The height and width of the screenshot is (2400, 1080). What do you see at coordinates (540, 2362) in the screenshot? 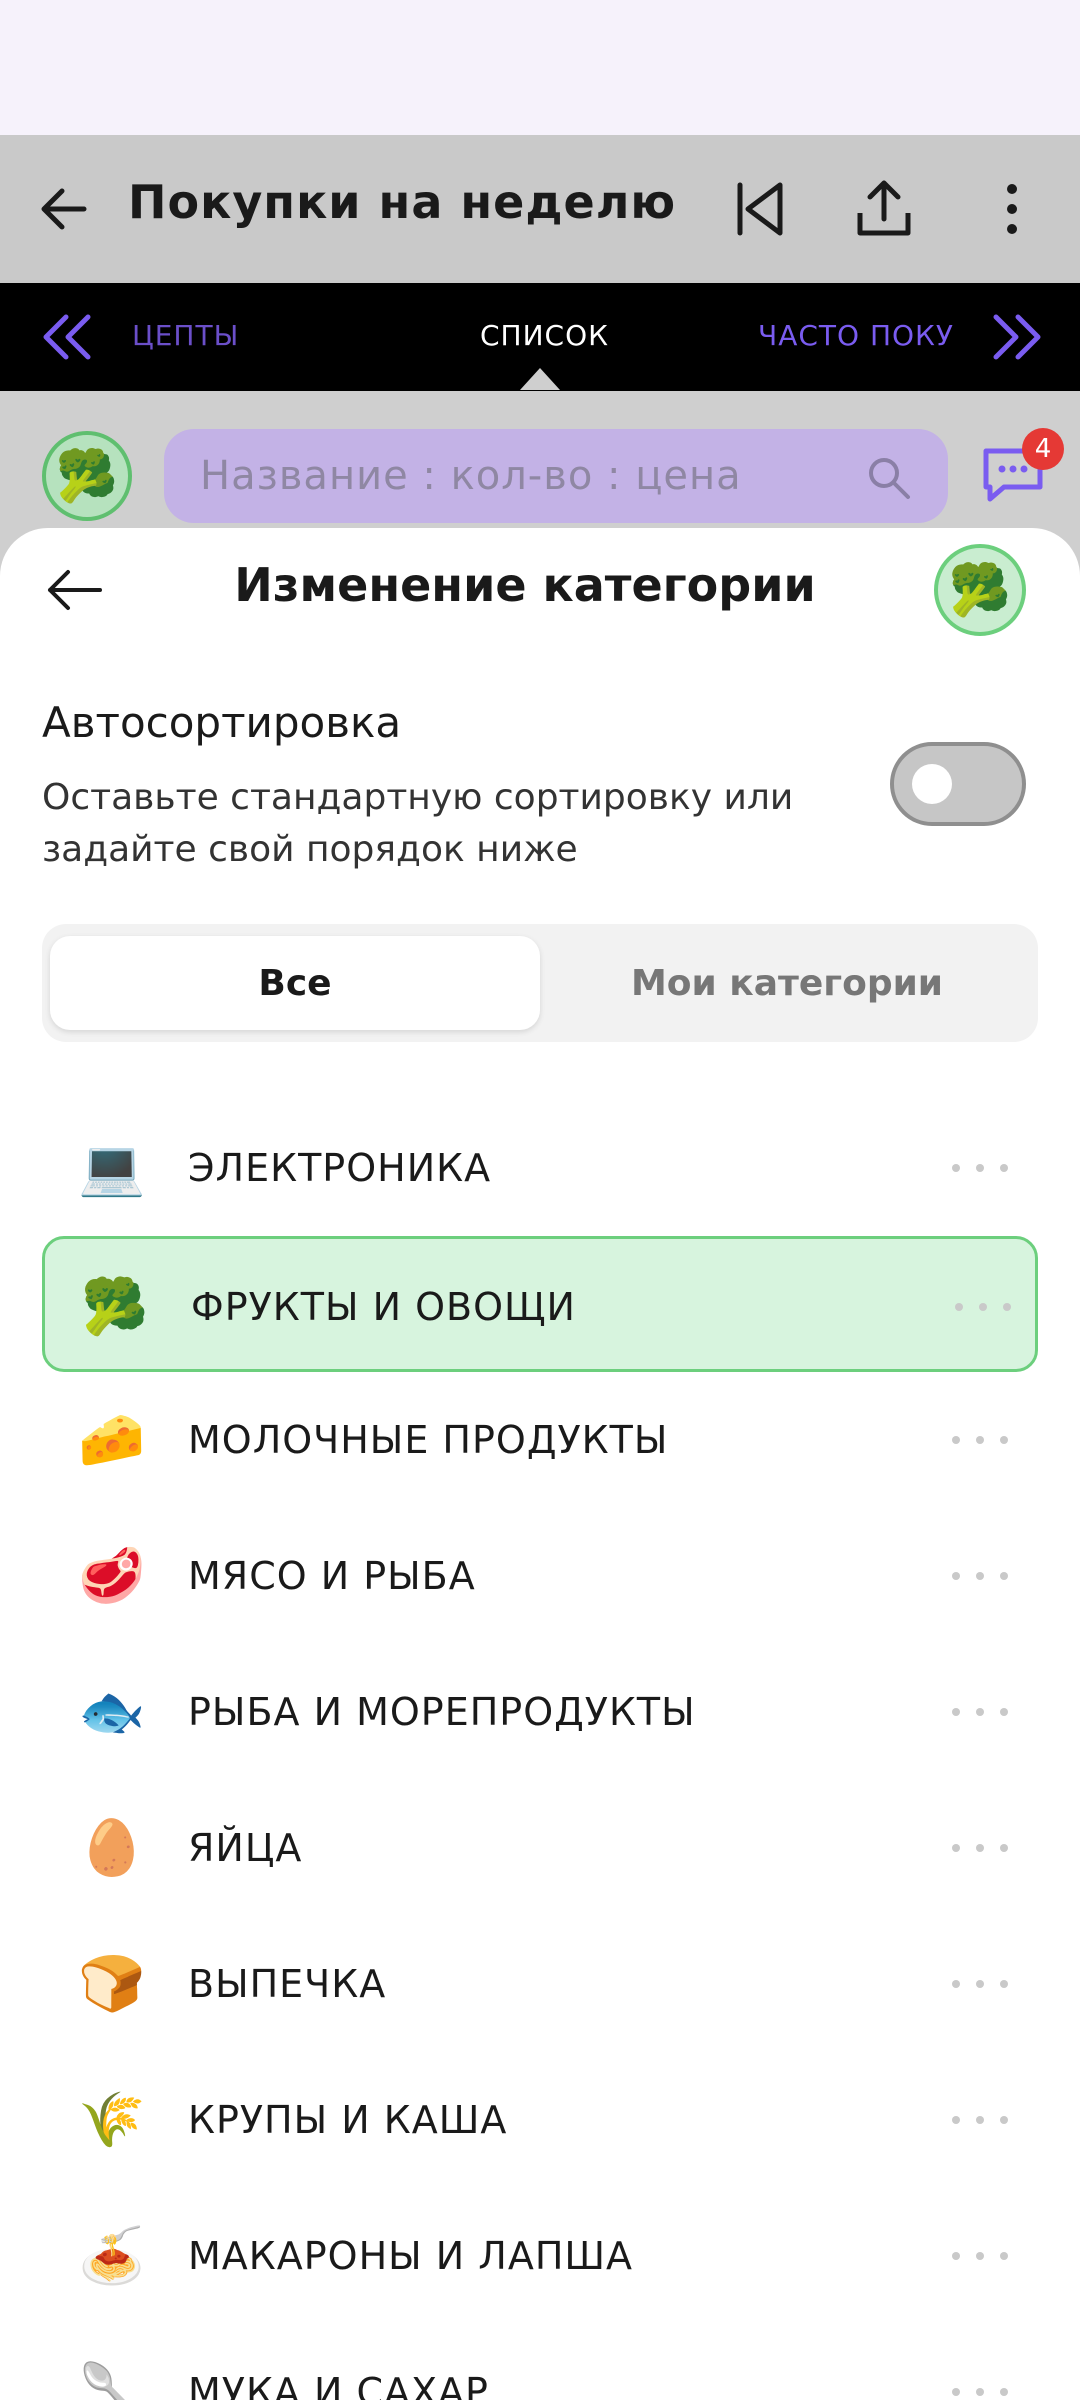
I see `category-row: 🥄 МУКА И САХАР` at bounding box center [540, 2362].